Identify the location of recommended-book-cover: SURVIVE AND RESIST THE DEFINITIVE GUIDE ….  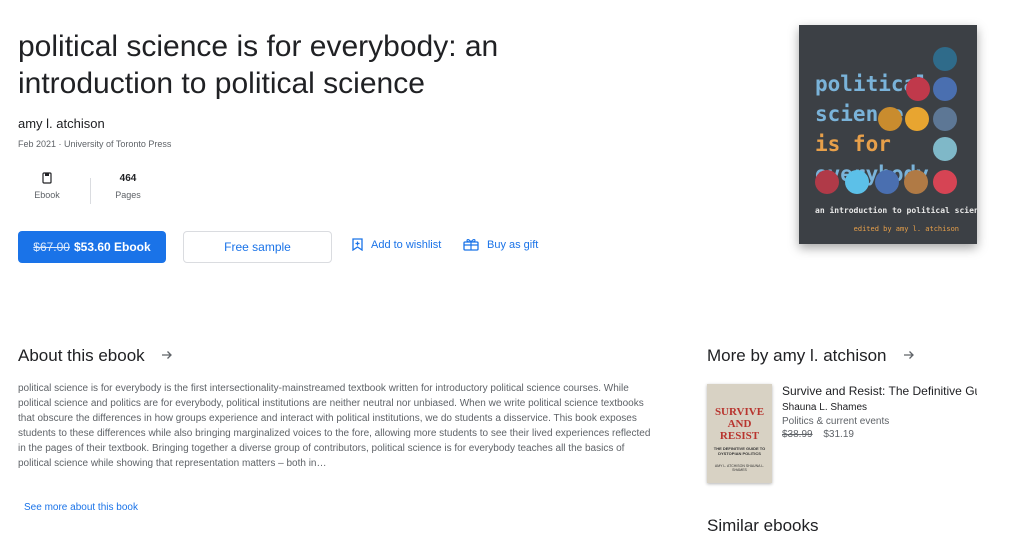
(739, 433).